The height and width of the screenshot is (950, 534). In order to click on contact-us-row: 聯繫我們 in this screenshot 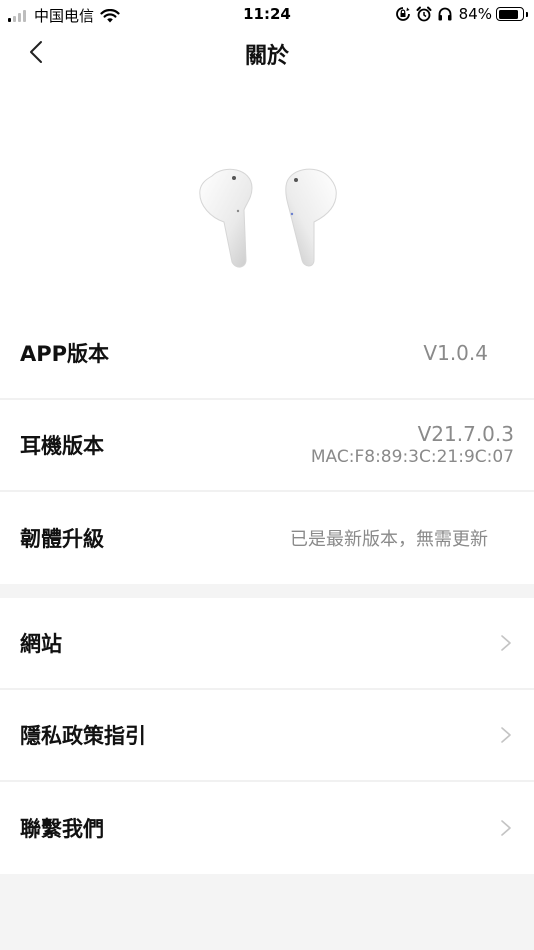, I will do `click(267, 828)`.